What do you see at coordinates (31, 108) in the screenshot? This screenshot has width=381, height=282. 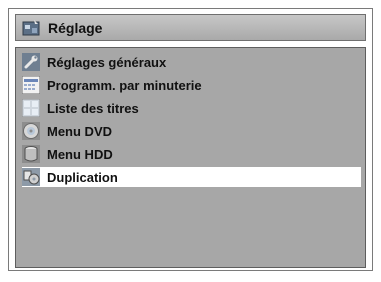 I see `title-list-icon` at bounding box center [31, 108].